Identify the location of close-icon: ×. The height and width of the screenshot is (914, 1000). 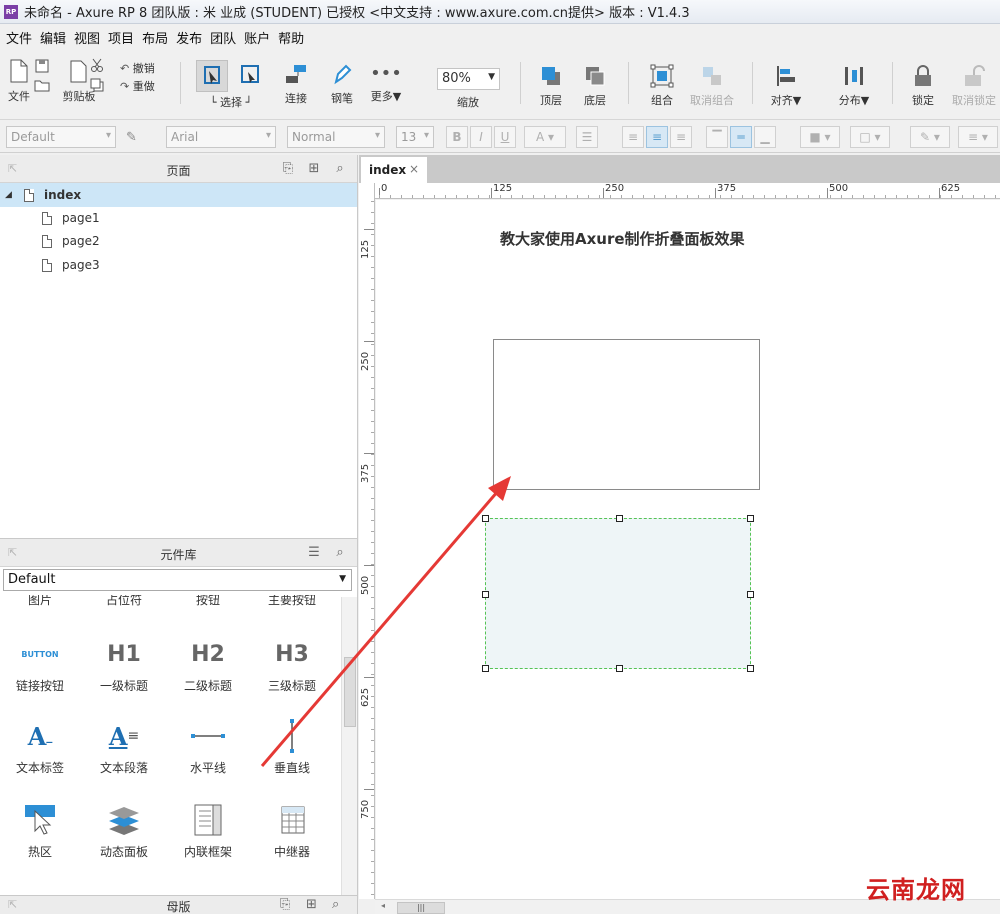
(414, 169).